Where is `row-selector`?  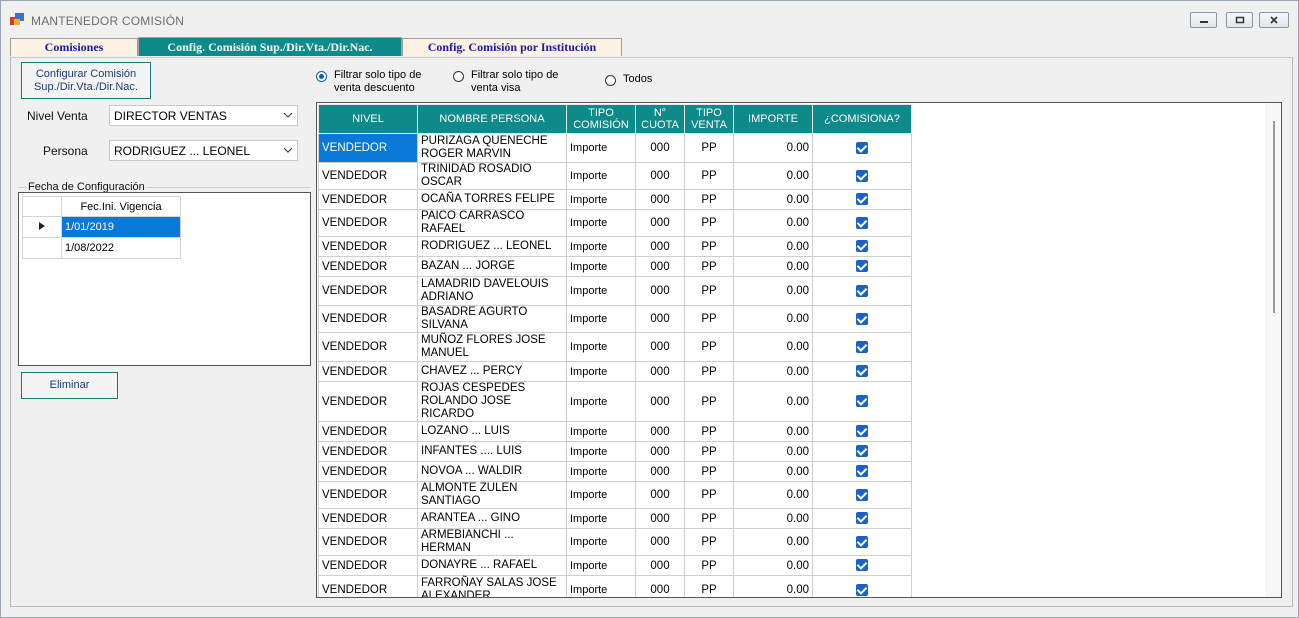 row-selector is located at coordinates (42, 248).